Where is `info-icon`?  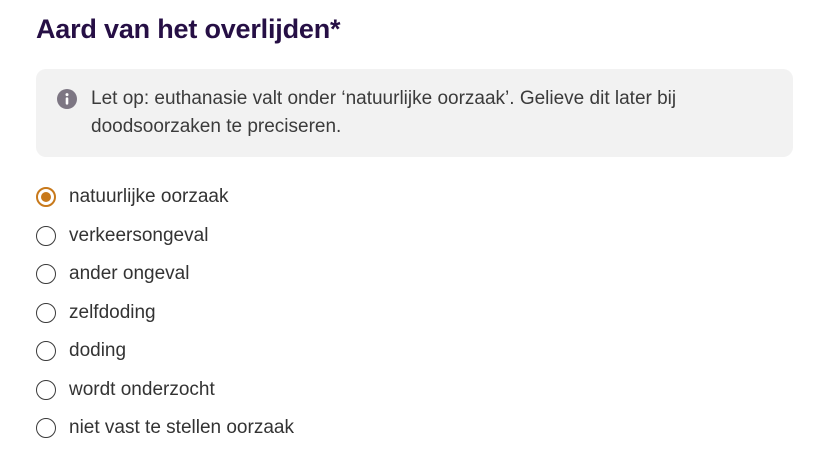
info-icon is located at coordinates (67, 99).